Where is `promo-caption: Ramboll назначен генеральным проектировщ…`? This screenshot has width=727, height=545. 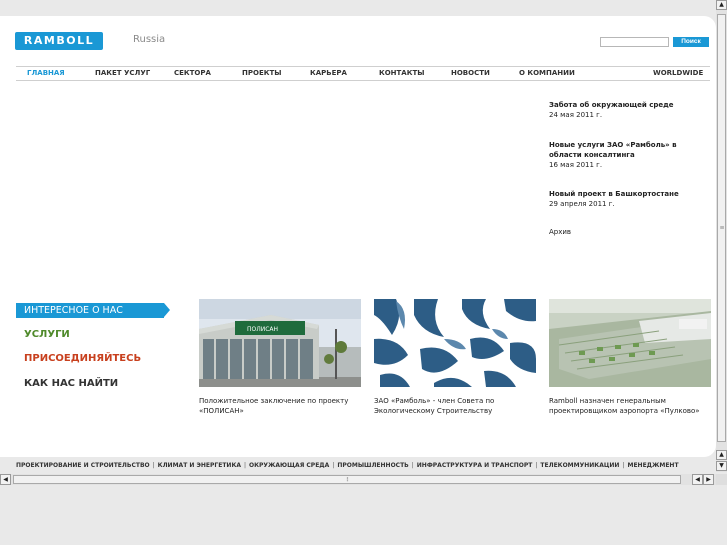 promo-caption: Ramboll назначен генеральным проектировщ… is located at coordinates (631, 406).